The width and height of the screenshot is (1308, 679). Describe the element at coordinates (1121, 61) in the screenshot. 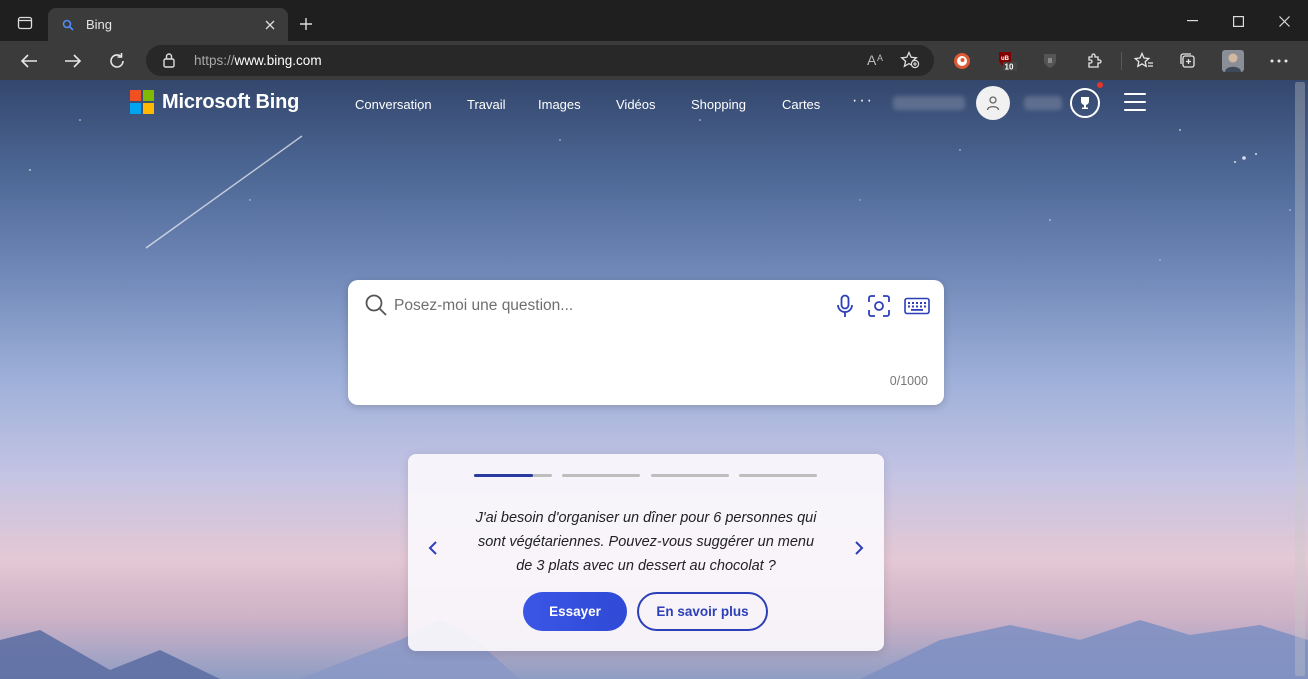

I see `toolbar-separator` at that location.